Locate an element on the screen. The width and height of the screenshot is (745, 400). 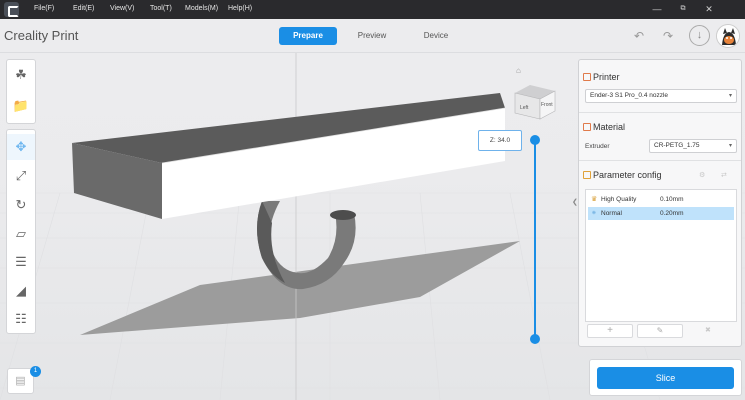
support-icon: ◢ is located at coordinates (21, 291).